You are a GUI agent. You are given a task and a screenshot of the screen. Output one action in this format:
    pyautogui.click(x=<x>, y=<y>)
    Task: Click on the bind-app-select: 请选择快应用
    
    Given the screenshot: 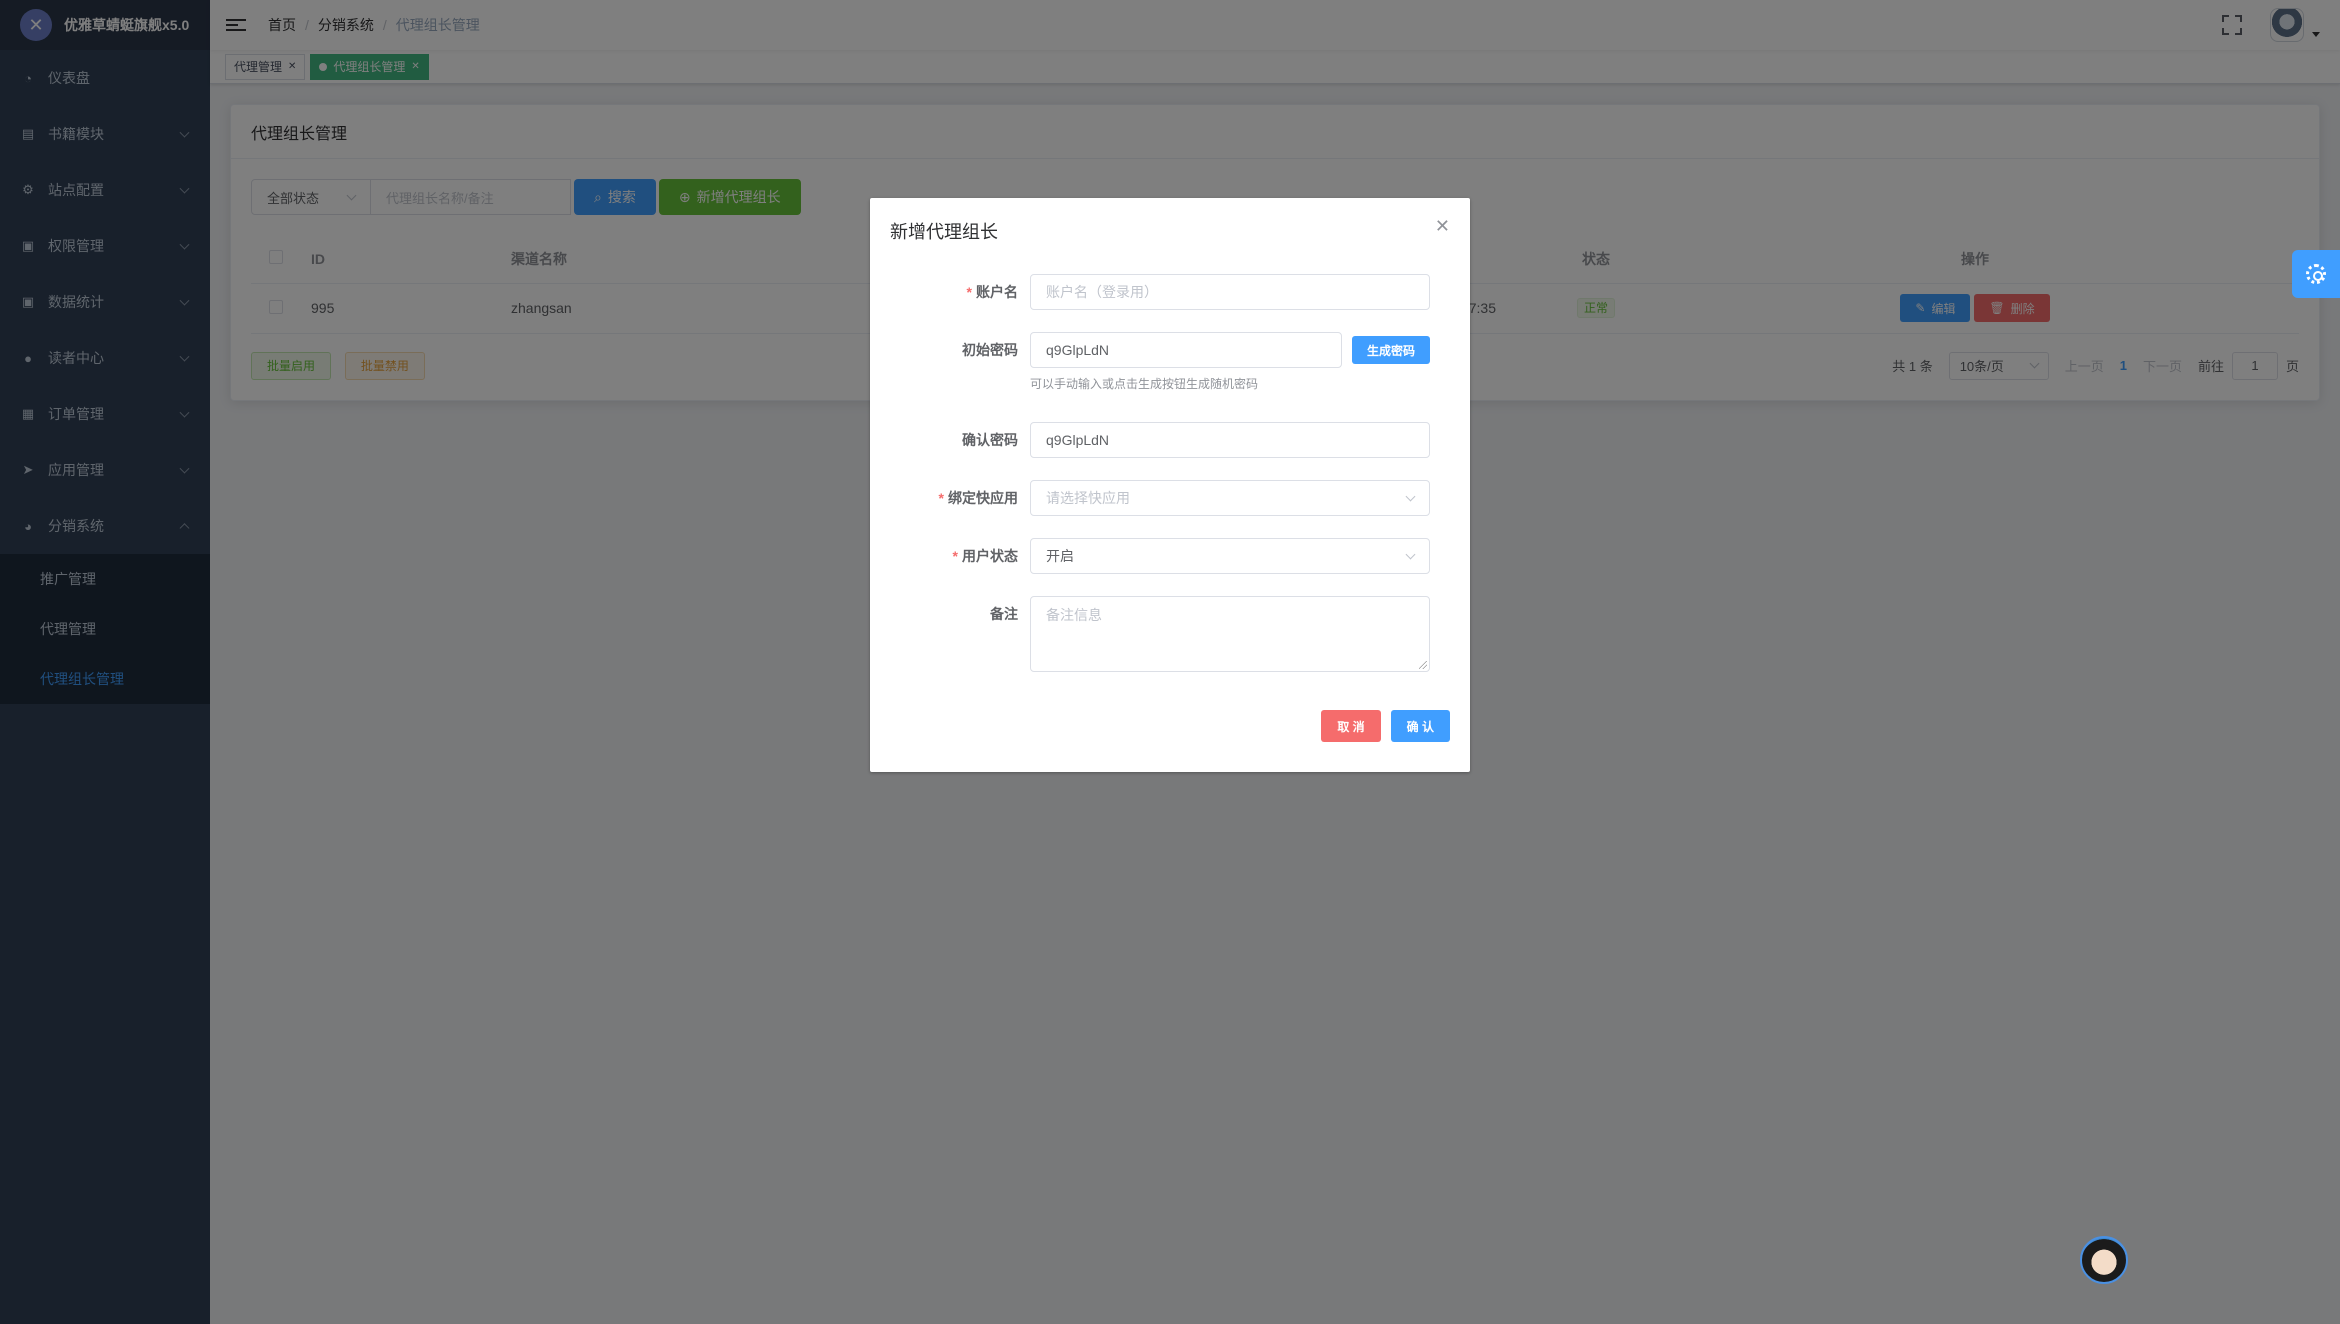 What is the action you would take?
    pyautogui.click(x=1230, y=498)
    